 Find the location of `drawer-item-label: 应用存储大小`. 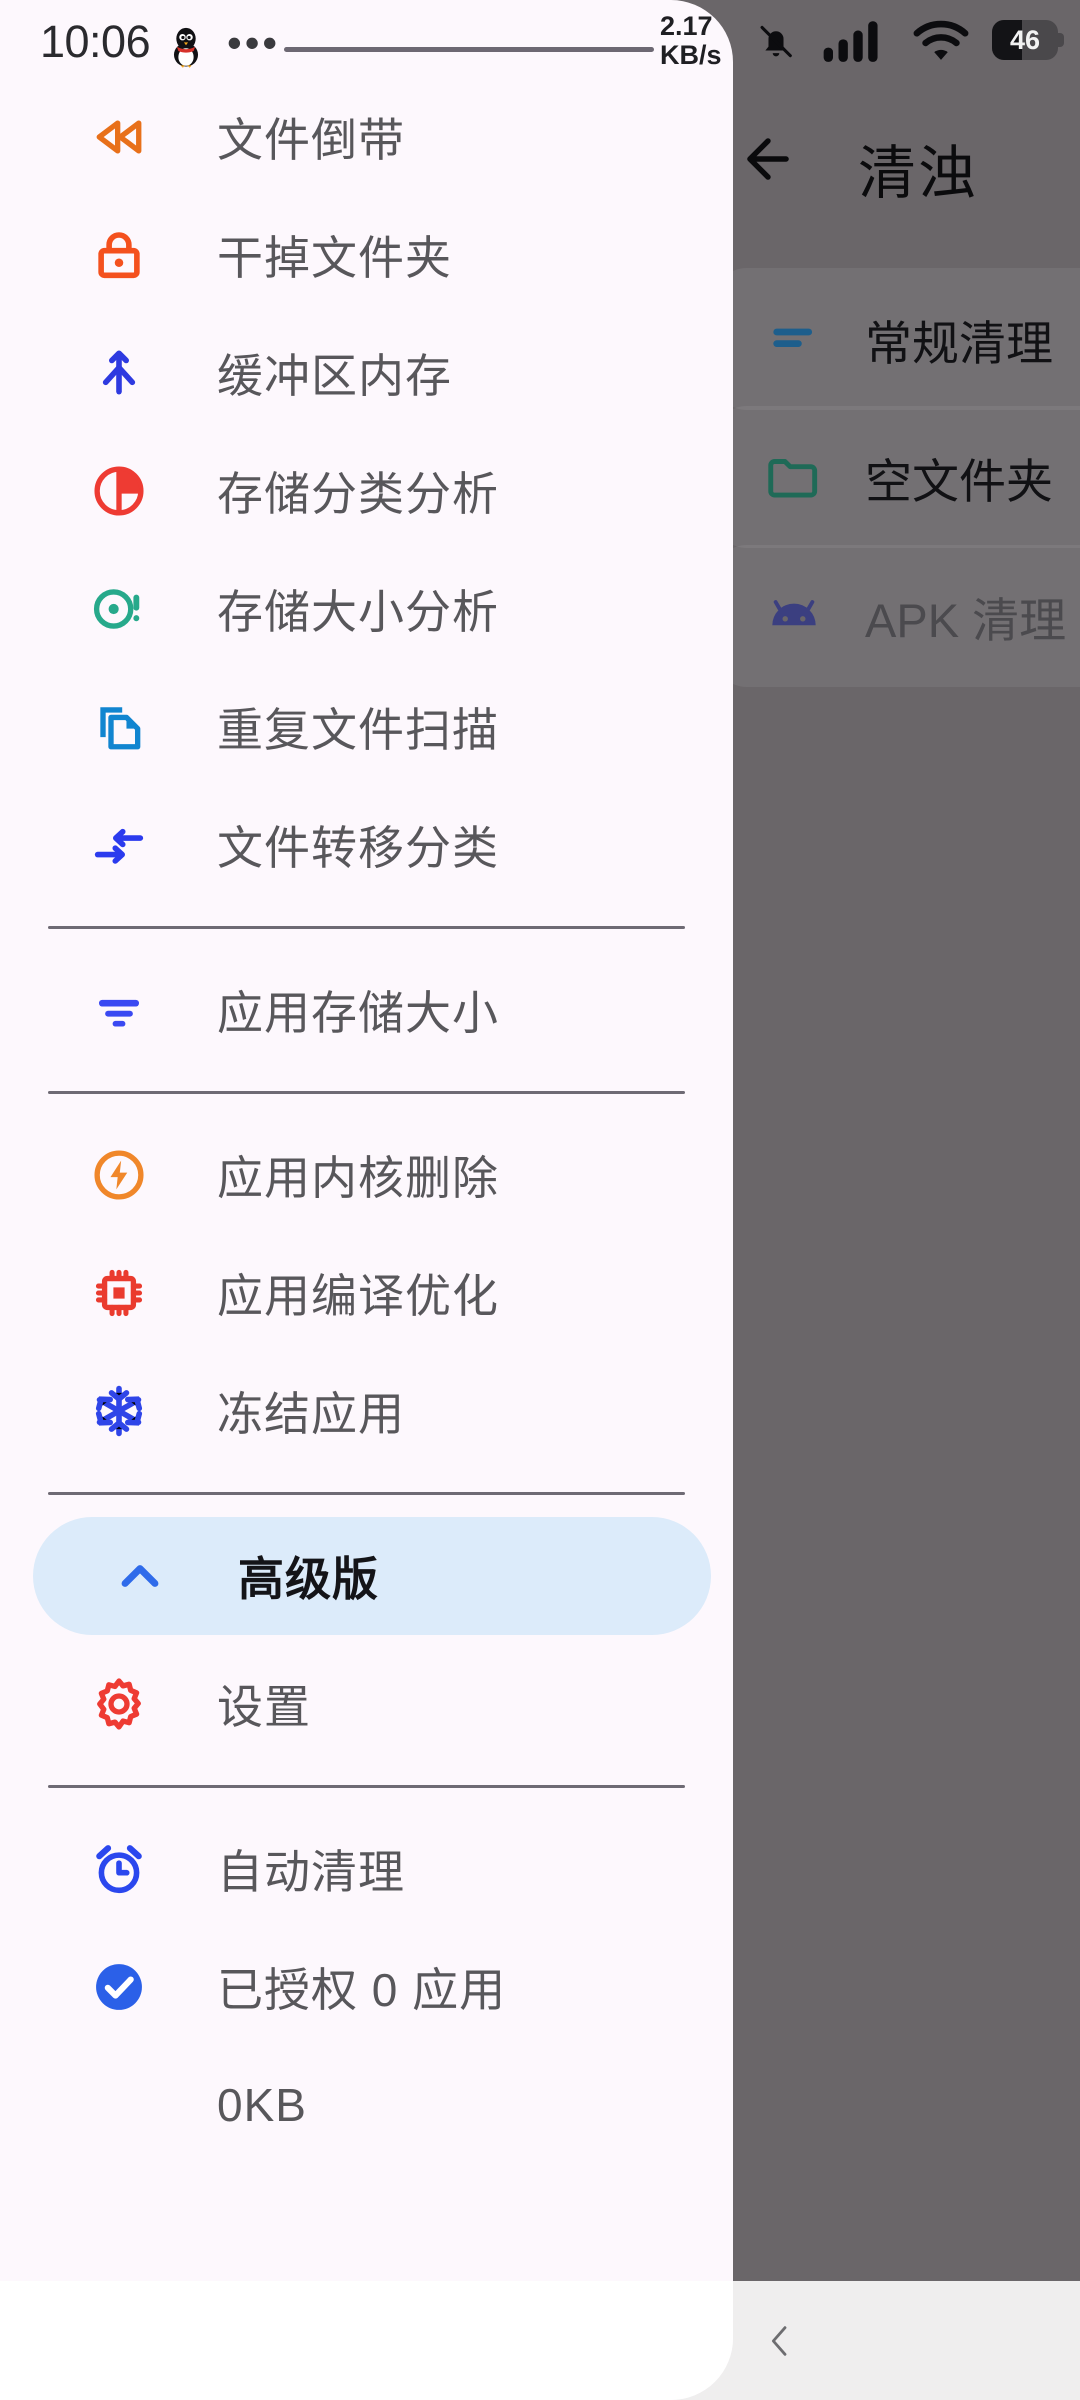

drawer-item-label: 应用存储大小 is located at coordinates (358, 1013).